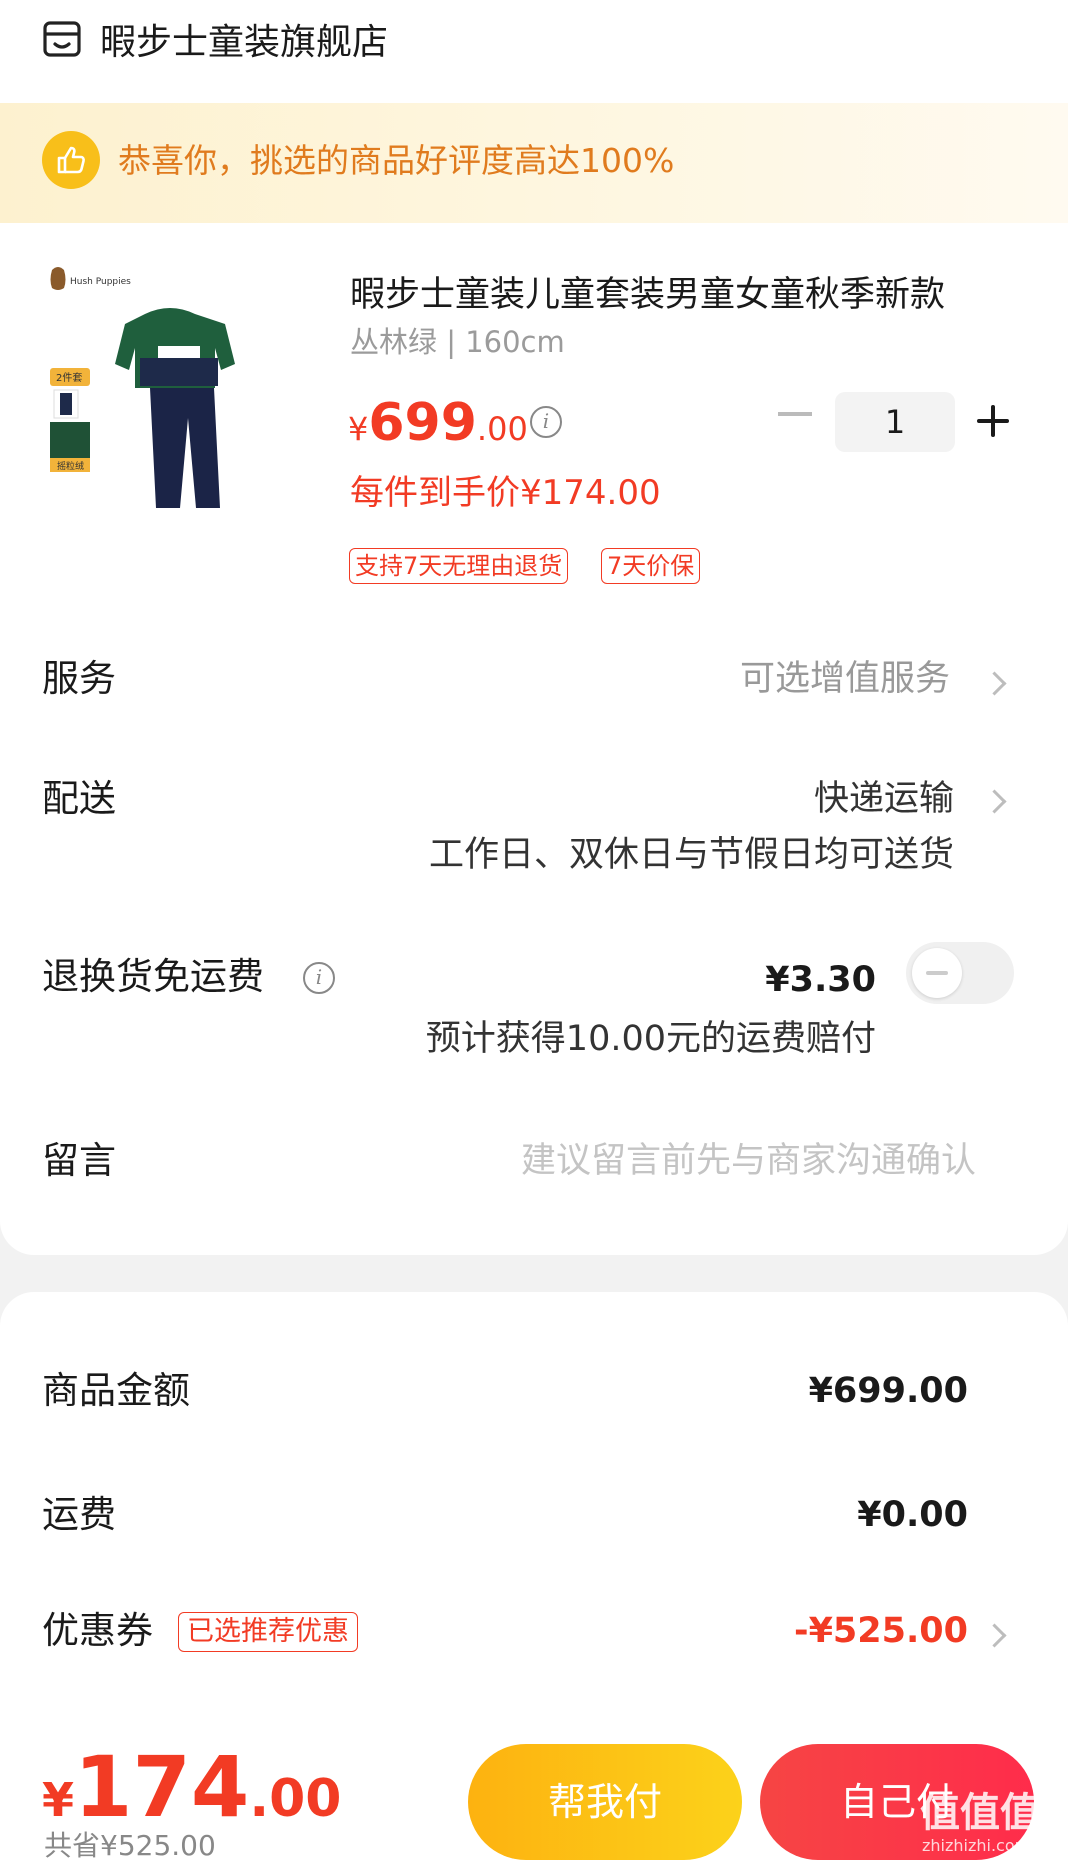 The width and height of the screenshot is (1068, 1876). Describe the element at coordinates (505, 493) in the screenshot. I see `unit-price: 每件到手价¥174.00` at that location.